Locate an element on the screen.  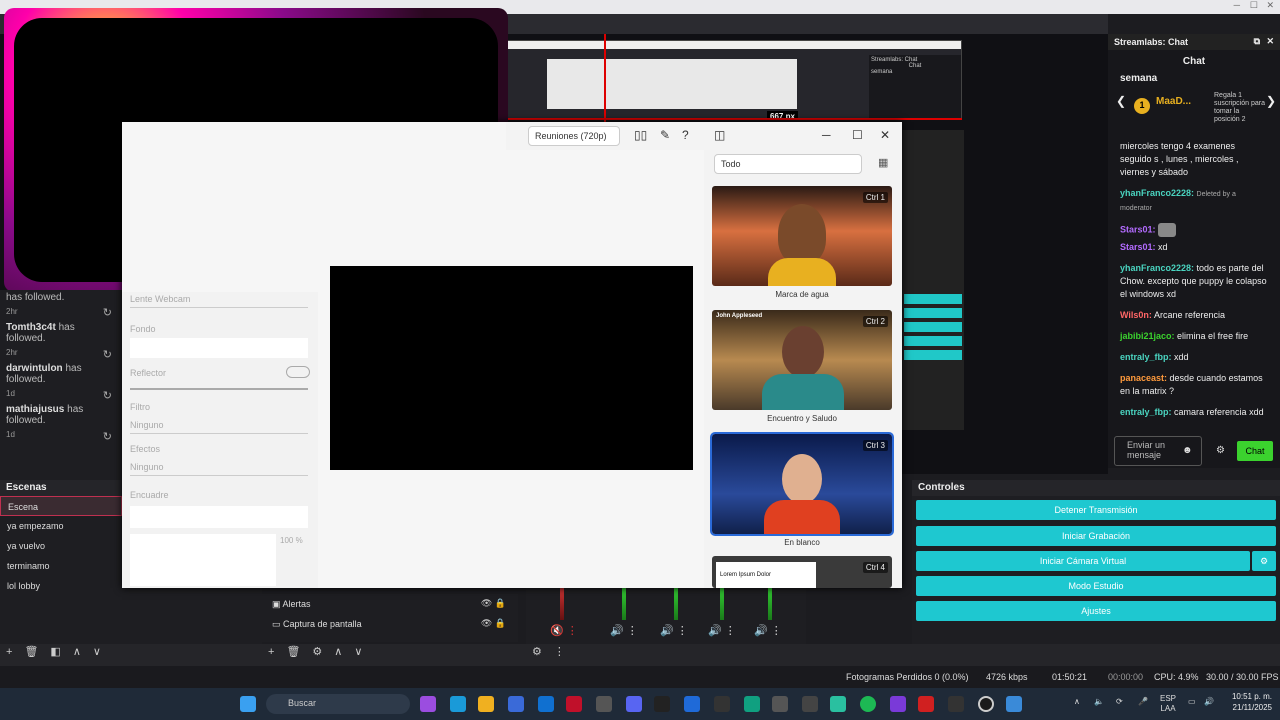
spotify-icon is located at coordinates (868, 704).